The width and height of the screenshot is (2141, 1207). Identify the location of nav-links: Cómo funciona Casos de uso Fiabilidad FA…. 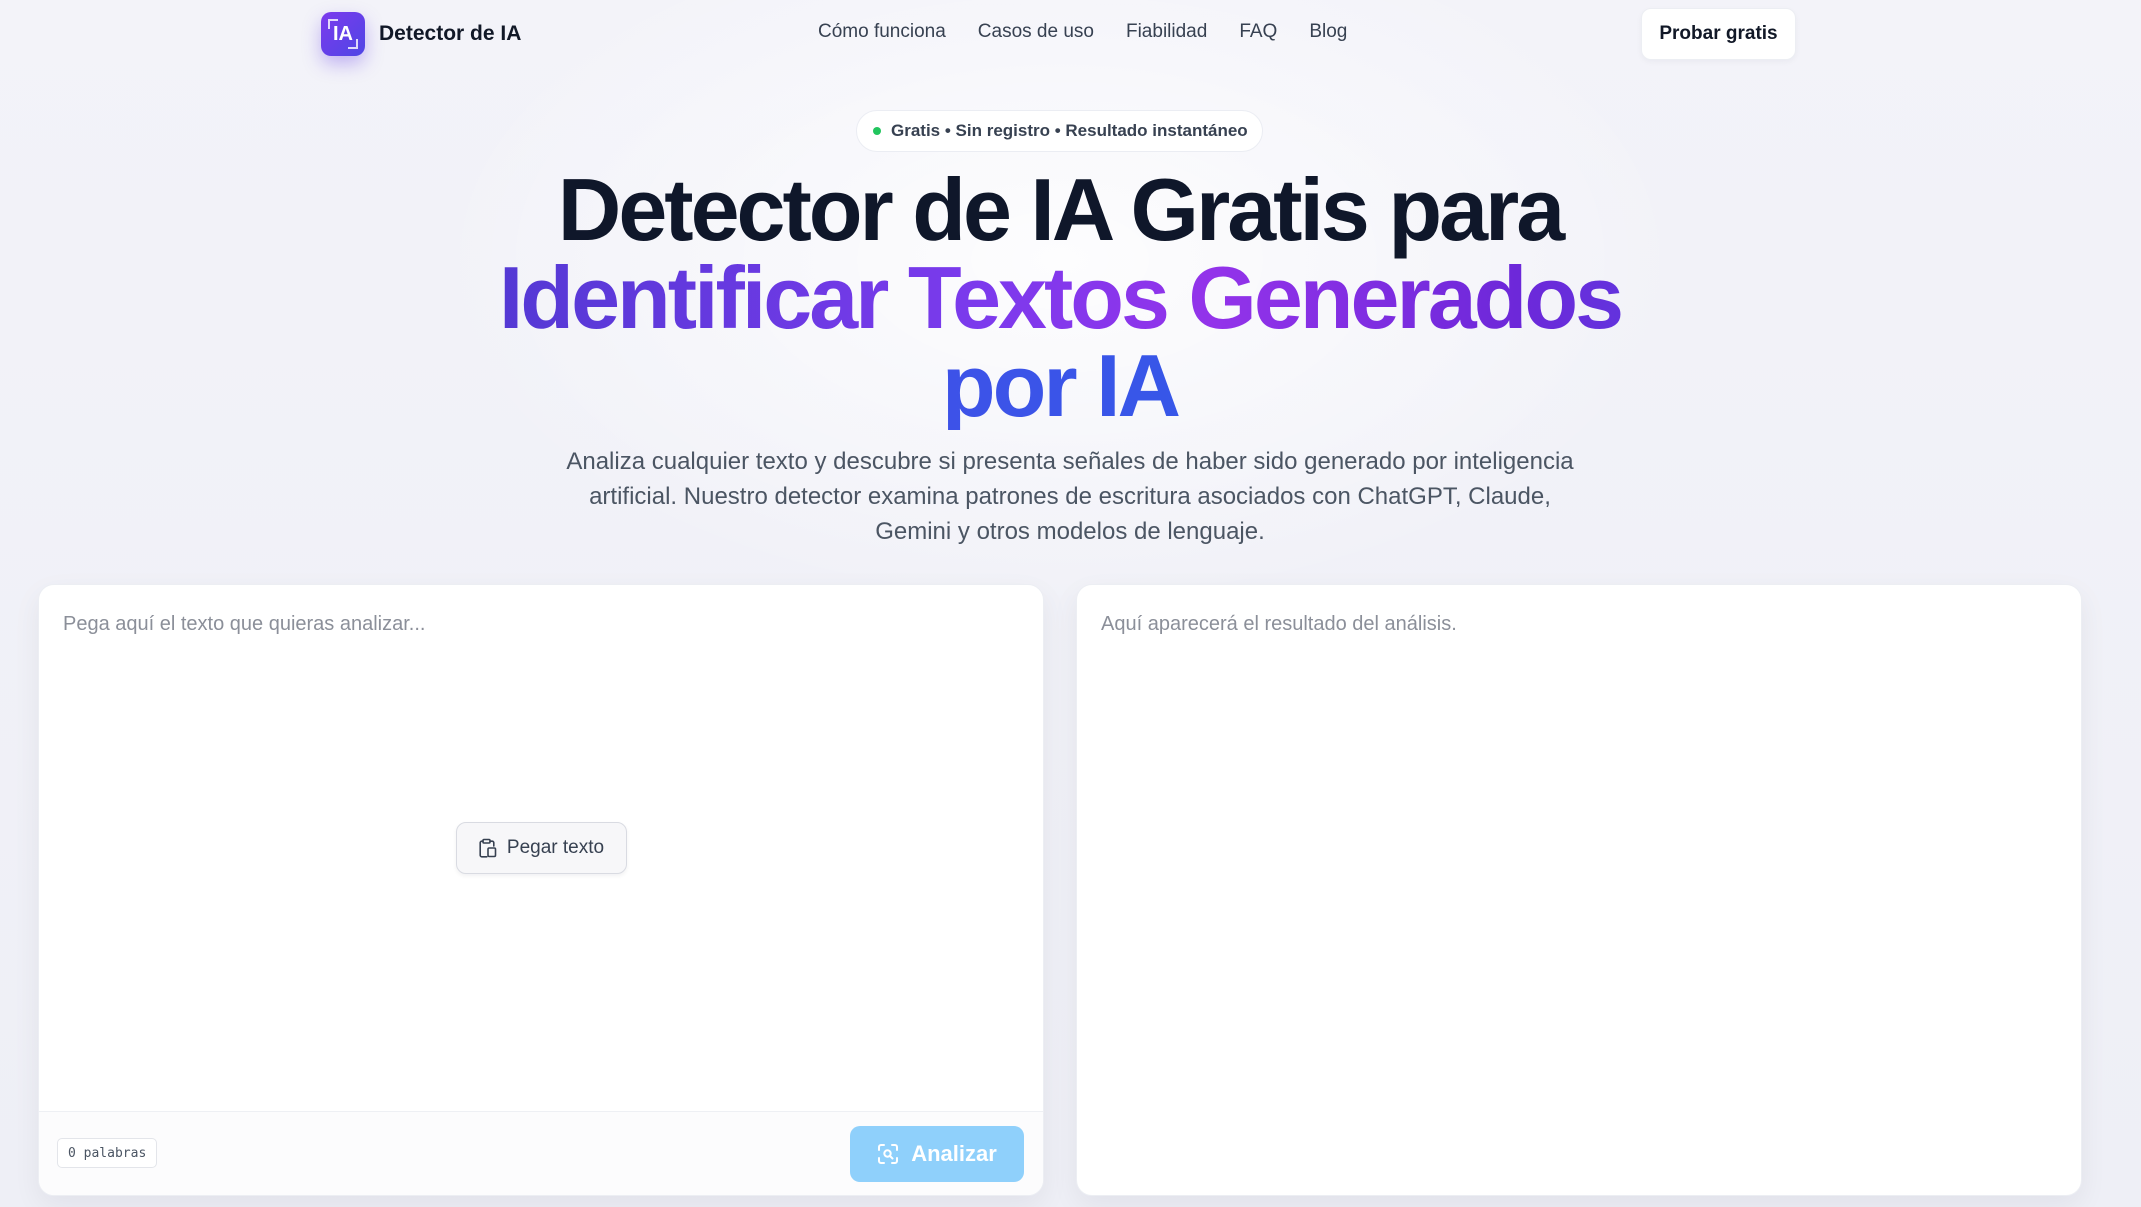
(1082, 32).